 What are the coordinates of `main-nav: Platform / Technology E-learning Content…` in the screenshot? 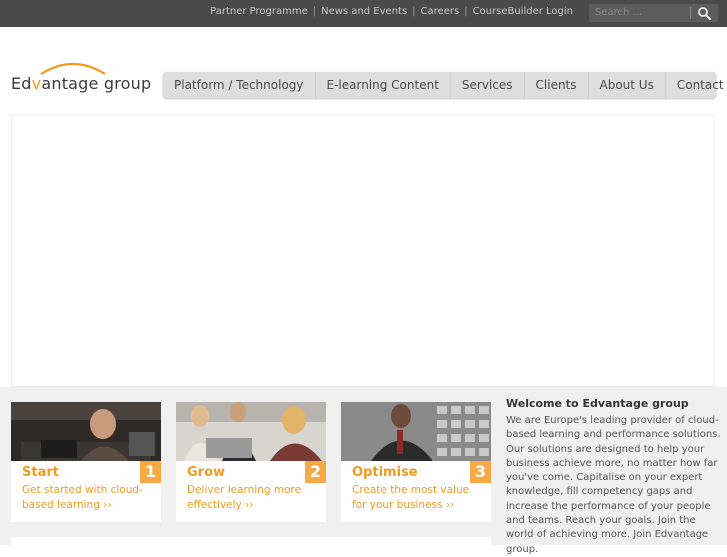 It's located at (445, 85).